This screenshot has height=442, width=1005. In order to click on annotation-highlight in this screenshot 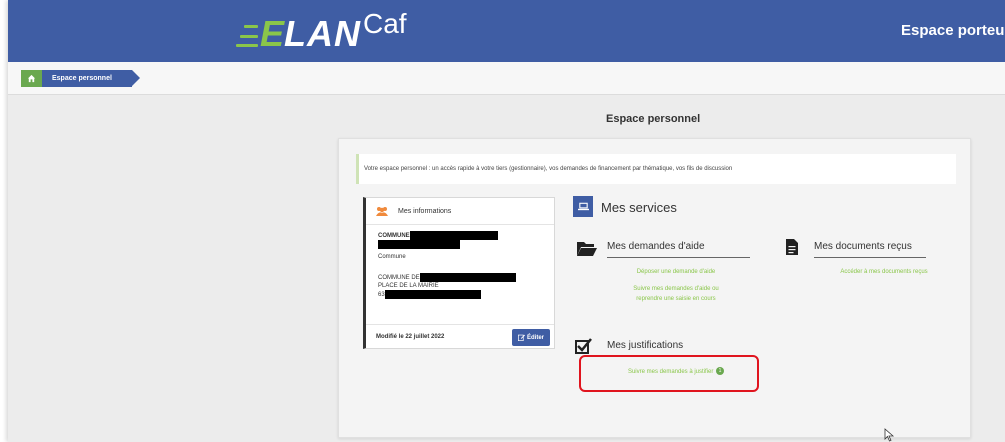, I will do `click(669, 373)`.